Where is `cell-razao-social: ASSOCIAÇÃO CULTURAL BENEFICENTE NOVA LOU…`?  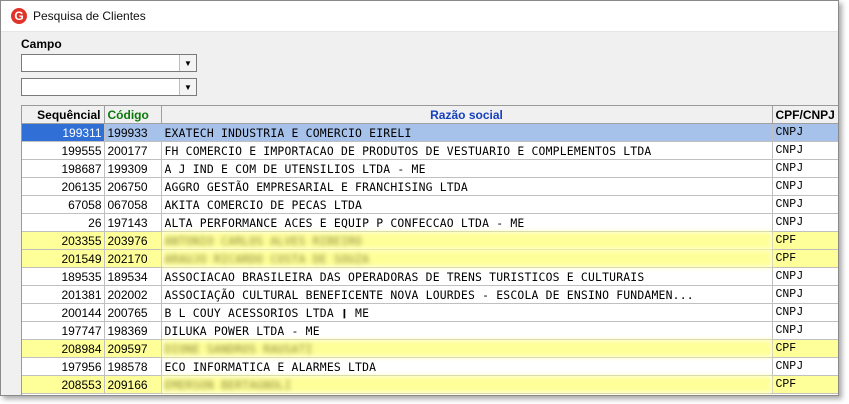 cell-razao-social: ASSOCIAÇÃO CULTURAL BENEFICENTE NOVA LOU… is located at coordinates (467, 294).